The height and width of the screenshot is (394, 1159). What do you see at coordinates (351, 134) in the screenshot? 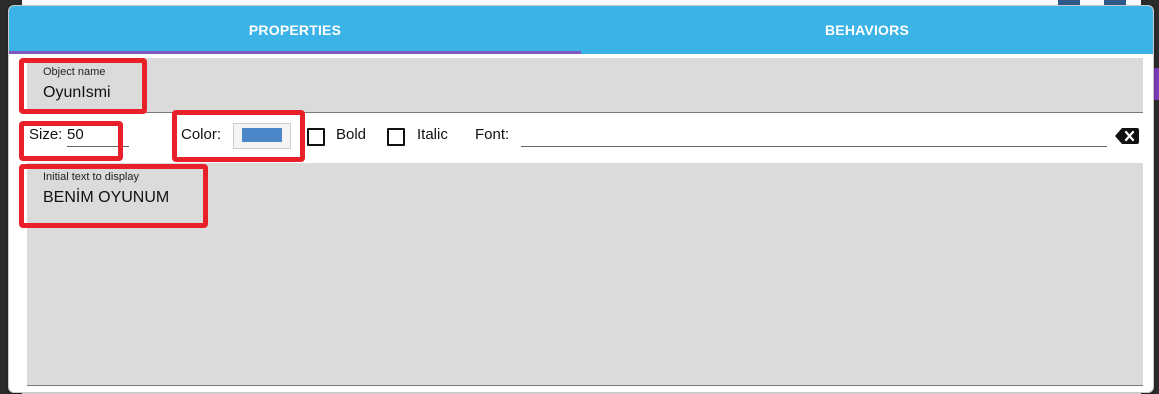
I see `bold-label: Bold` at bounding box center [351, 134].